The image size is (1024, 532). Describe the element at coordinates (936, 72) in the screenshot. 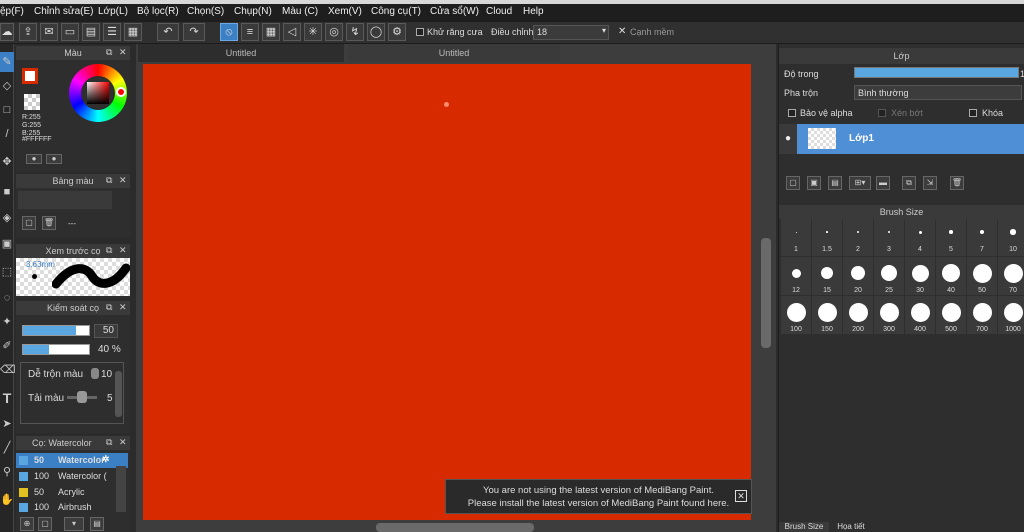

I see `layer-opacity-slider` at that location.